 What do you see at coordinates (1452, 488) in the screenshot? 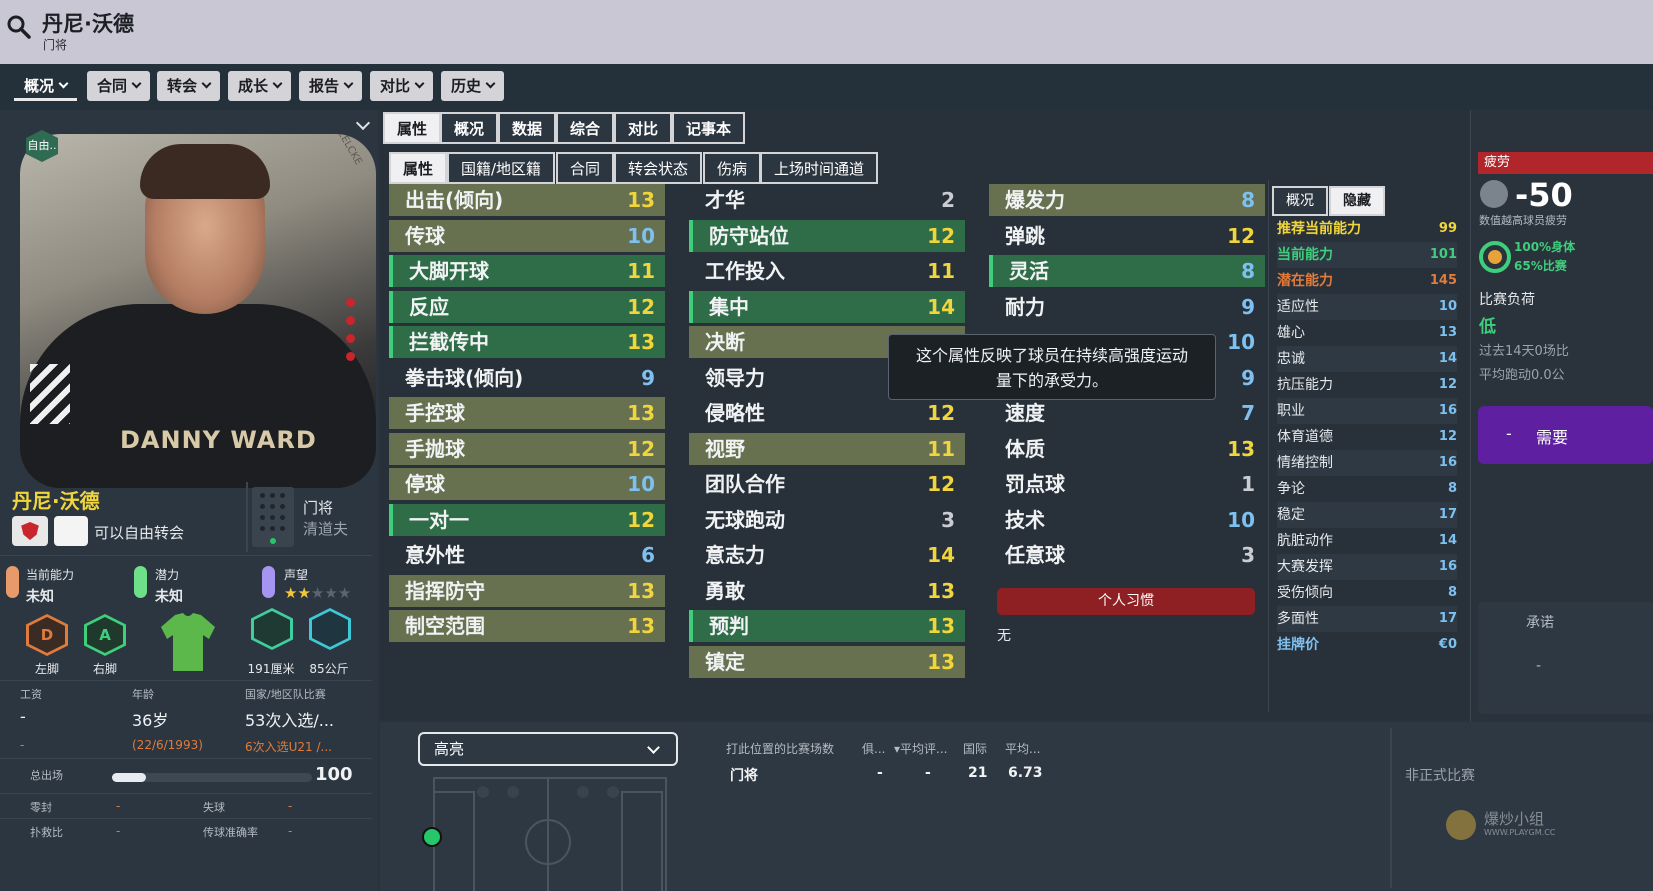
I see `hidden-attribute-value: 8` at bounding box center [1452, 488].